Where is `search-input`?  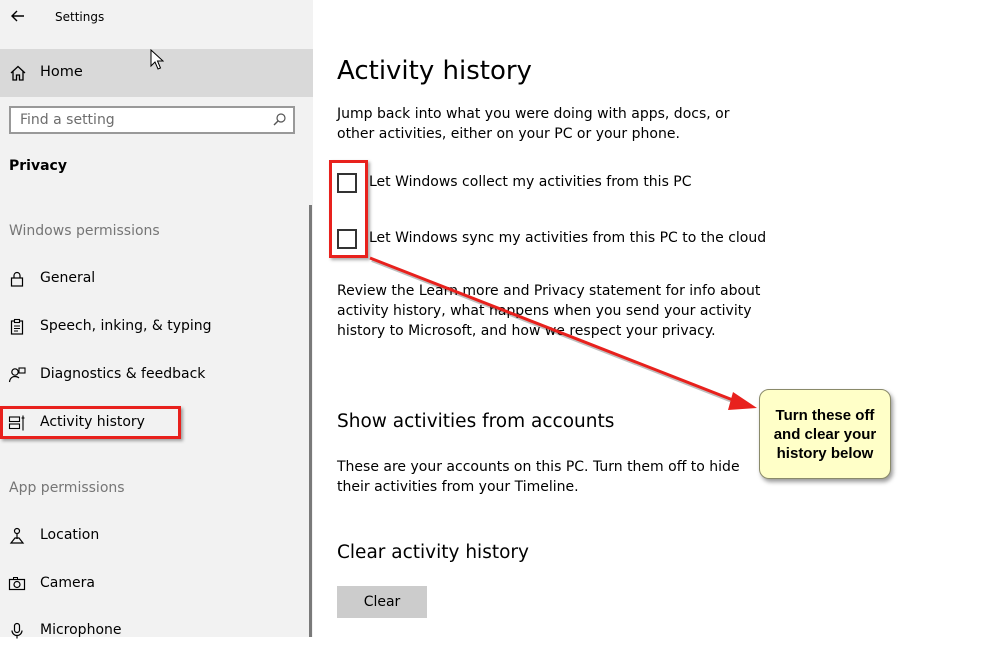
search-input is located at coordinates (140, 120).